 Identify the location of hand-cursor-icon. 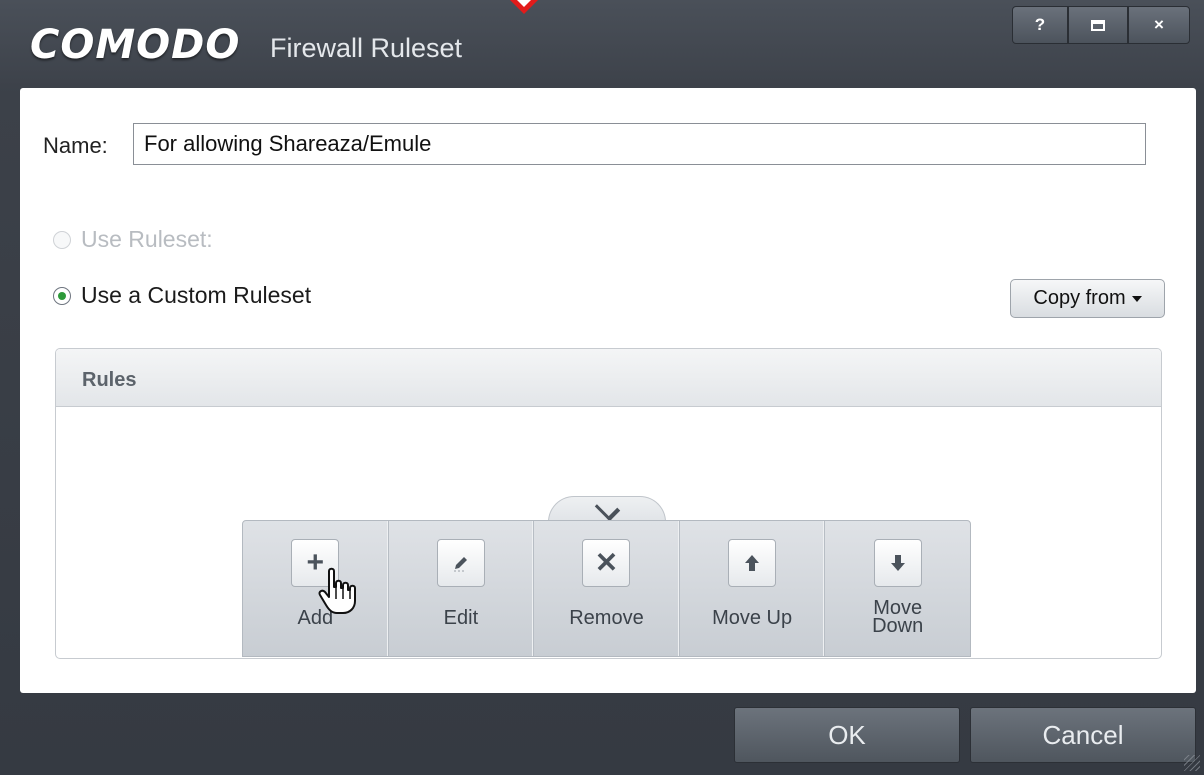
(337, 590).